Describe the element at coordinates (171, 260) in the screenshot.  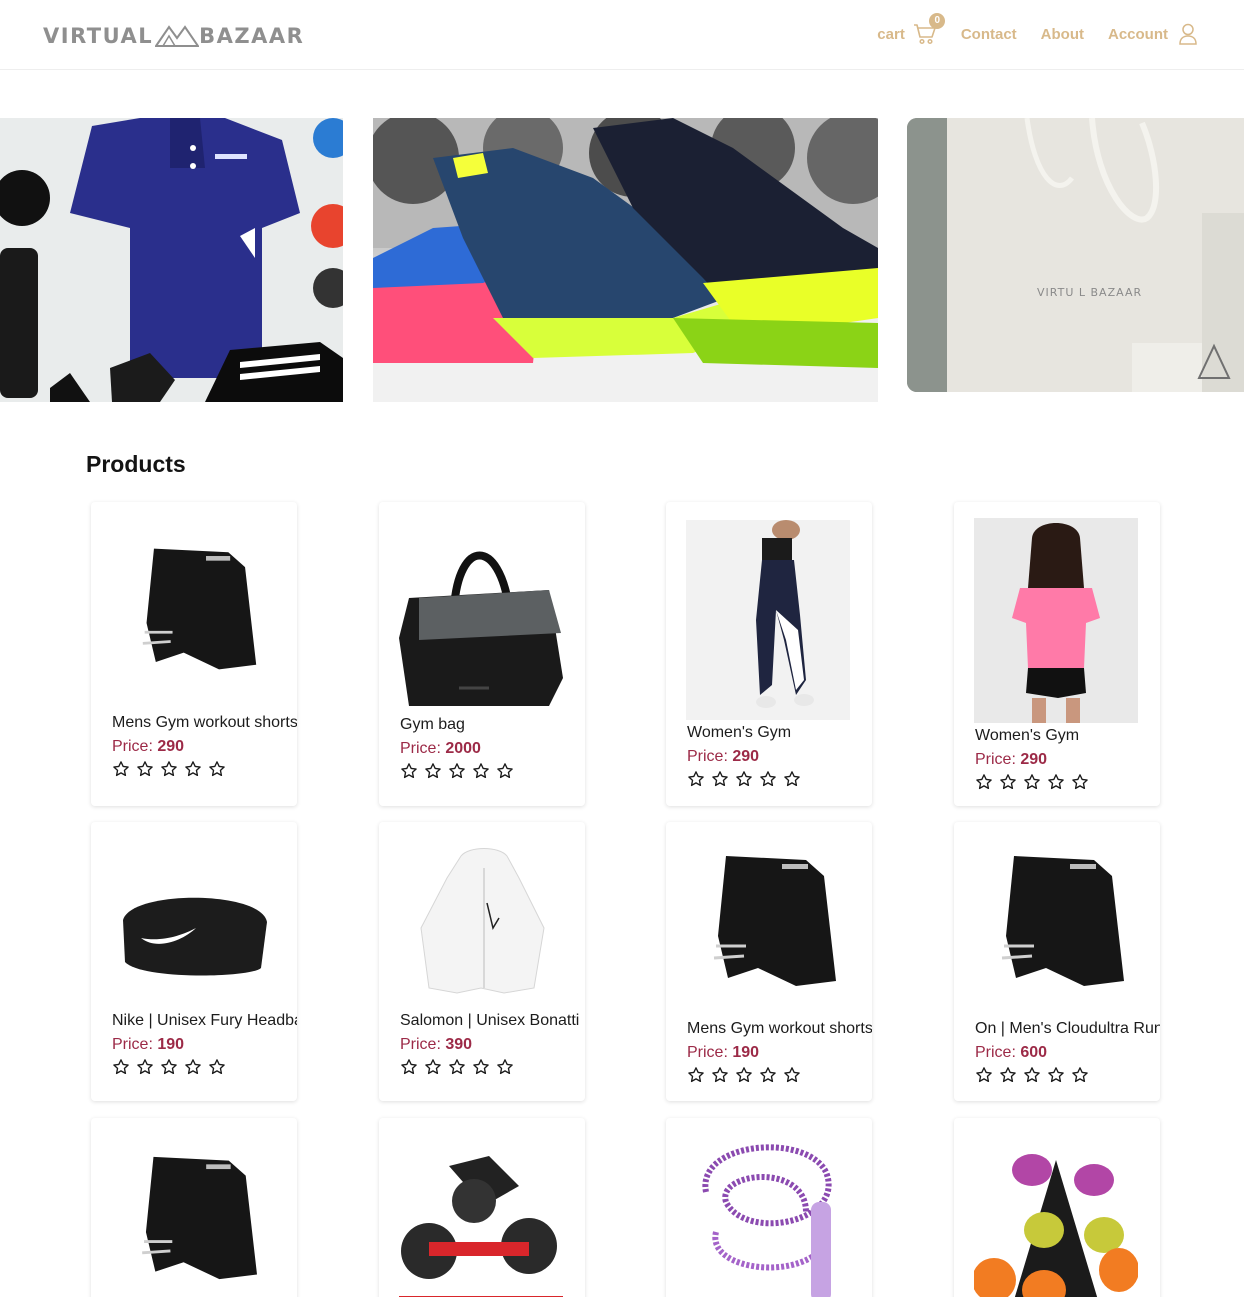
I see `hero-slide-gym-apparel` at that location.